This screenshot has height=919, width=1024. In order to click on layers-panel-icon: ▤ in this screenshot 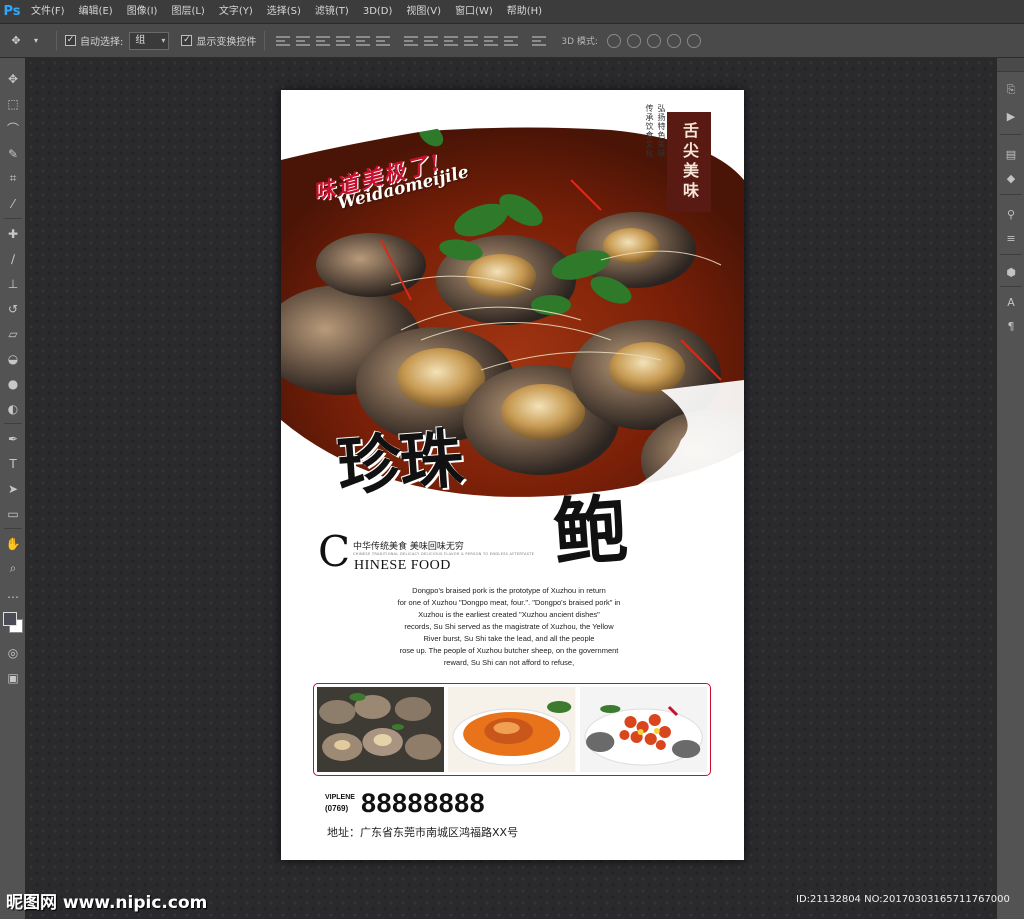, I will do `click(1011, 154)`.